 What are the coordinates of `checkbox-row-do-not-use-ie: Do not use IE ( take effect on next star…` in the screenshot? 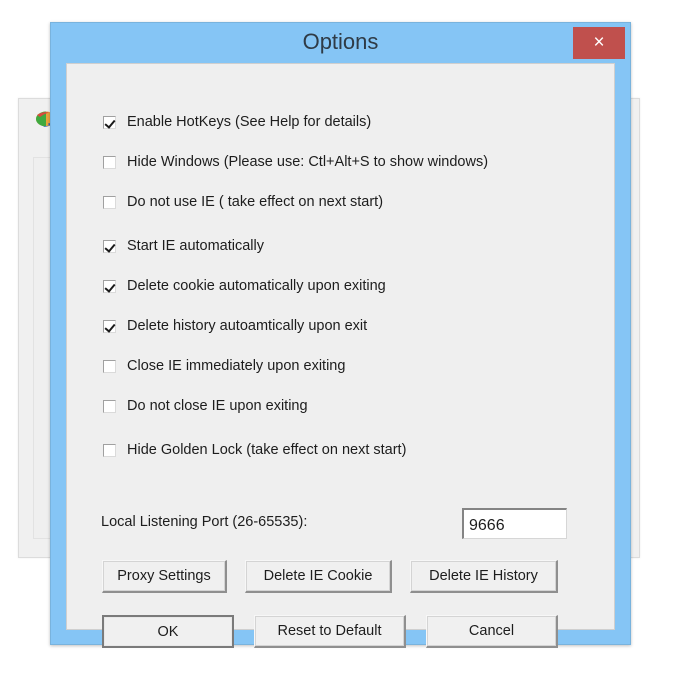 It's located at (243, 202).